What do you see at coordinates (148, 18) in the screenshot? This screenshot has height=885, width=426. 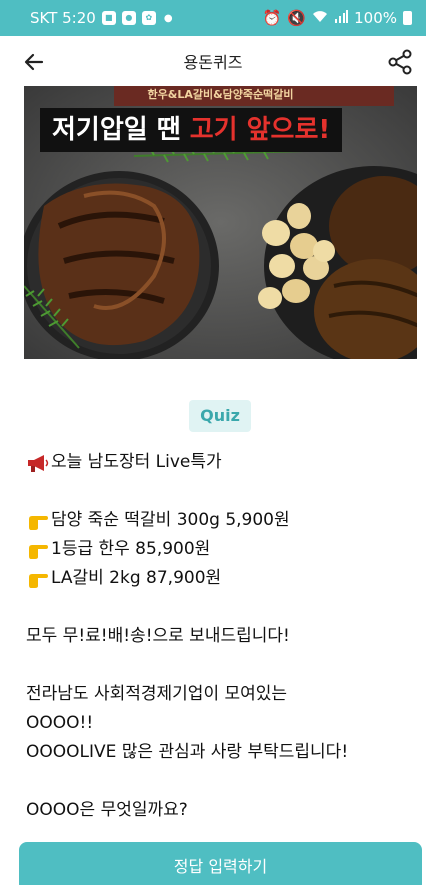 I see `notification-gear-icon: ✿` at bounding box center [148, 18].